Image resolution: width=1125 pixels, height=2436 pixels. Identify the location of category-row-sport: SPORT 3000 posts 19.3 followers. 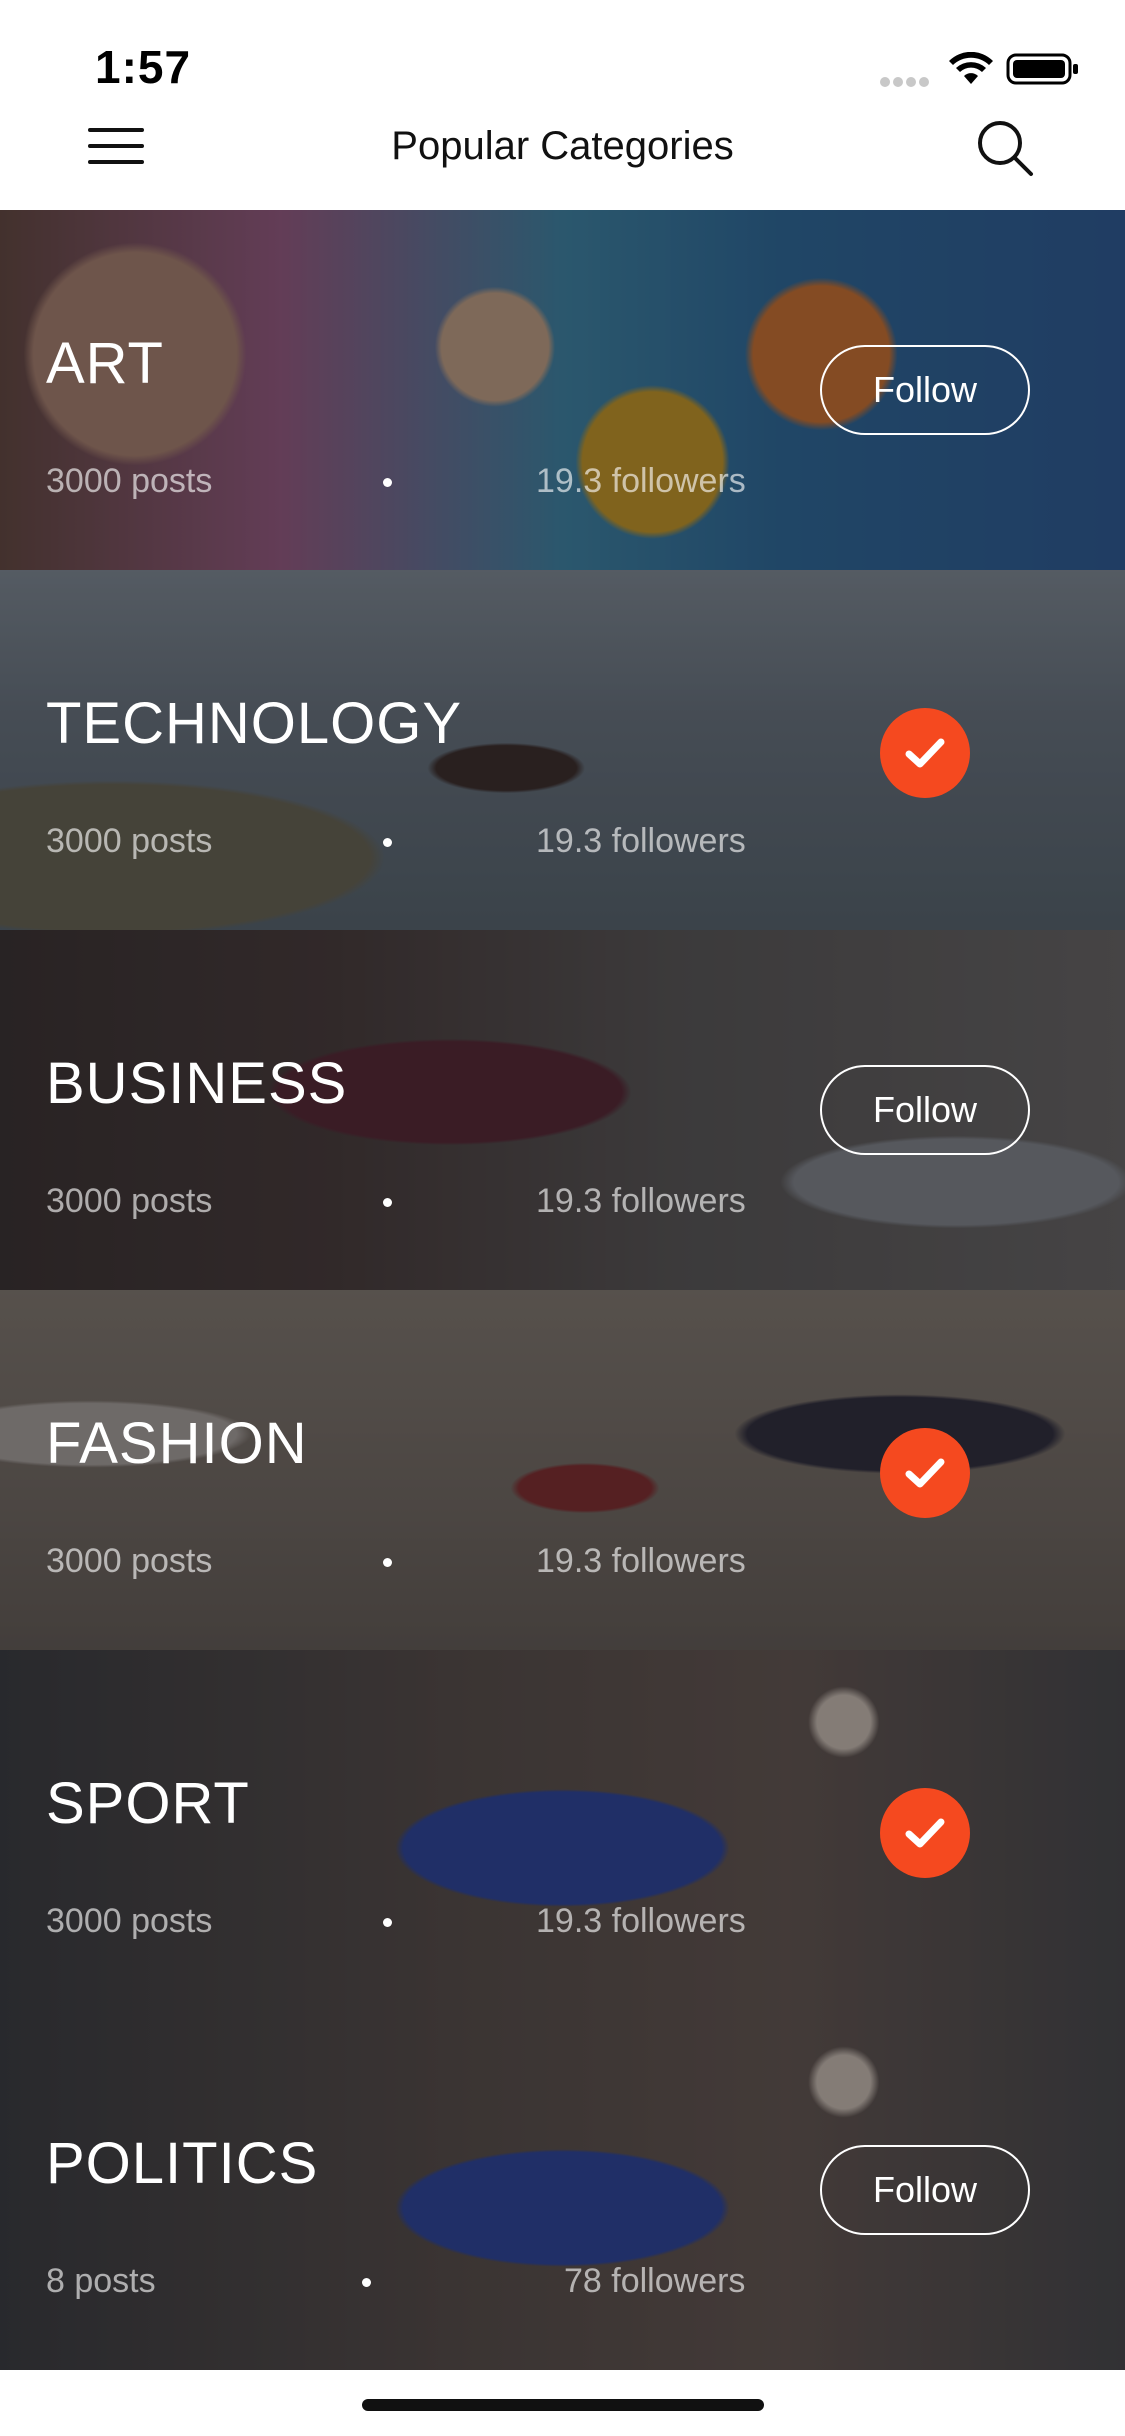
(562, 1830).